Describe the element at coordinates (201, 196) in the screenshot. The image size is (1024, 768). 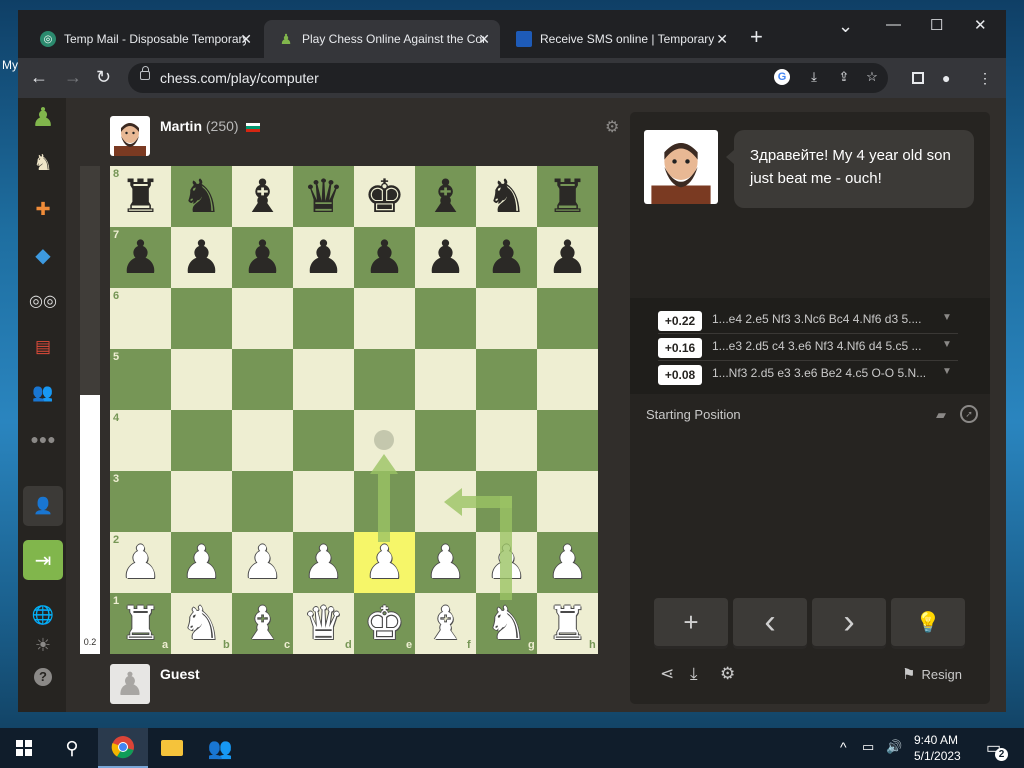
I see `piece-b8: ♞` at that location.